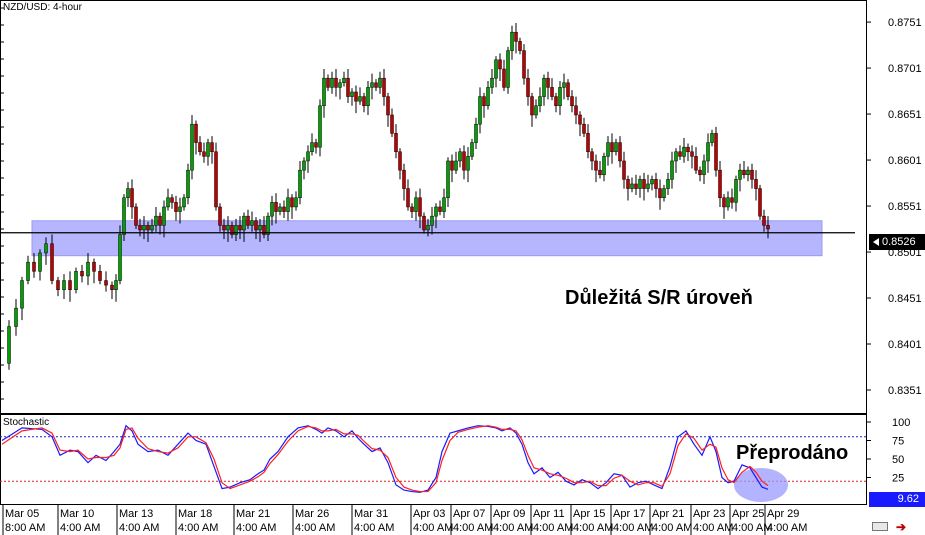  I want to click on scroll-icon, so click(880, 526).